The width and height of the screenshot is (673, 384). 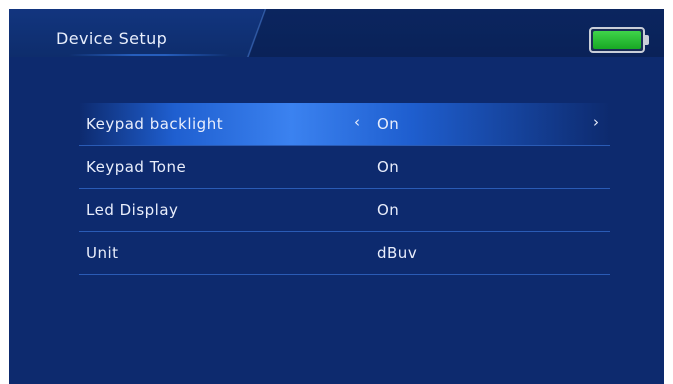 What do you see at coordinates (336, 33) in the screenshot?
I see `header-bar: Device Setup` at bounding box center [336, 33].